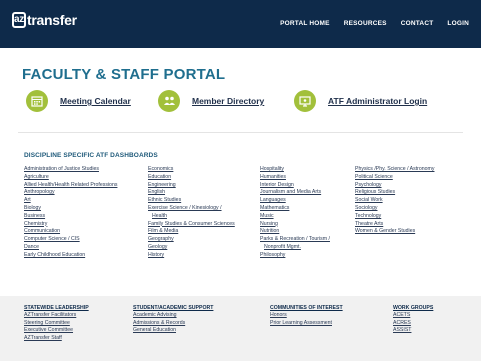 The width and height of the screenshot is (481, 361). I want to click on dashboard-link: Nonprofit Mgmt., so click(295, 248).